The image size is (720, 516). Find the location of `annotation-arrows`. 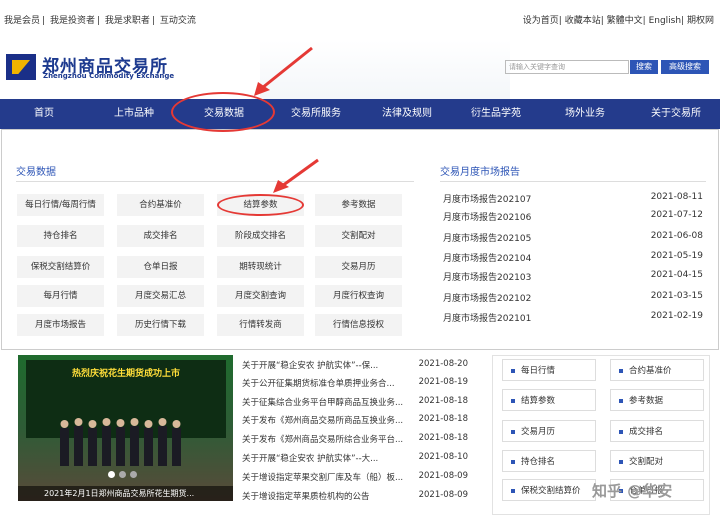

annotation-arrows is located at coordinates (286, 119).